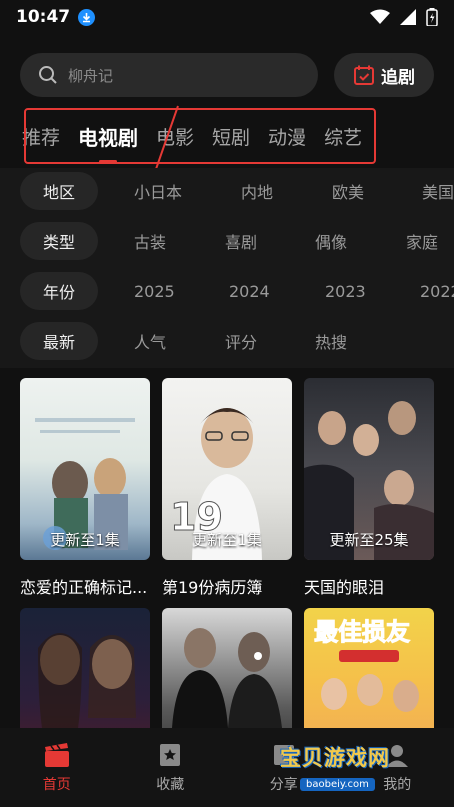 This screenshot has height=807, width=454. What do you see at coordinates (59, 341) in the screenshot?
I see `filter-chip-sort: 最新` at bounding box center [59, 341].